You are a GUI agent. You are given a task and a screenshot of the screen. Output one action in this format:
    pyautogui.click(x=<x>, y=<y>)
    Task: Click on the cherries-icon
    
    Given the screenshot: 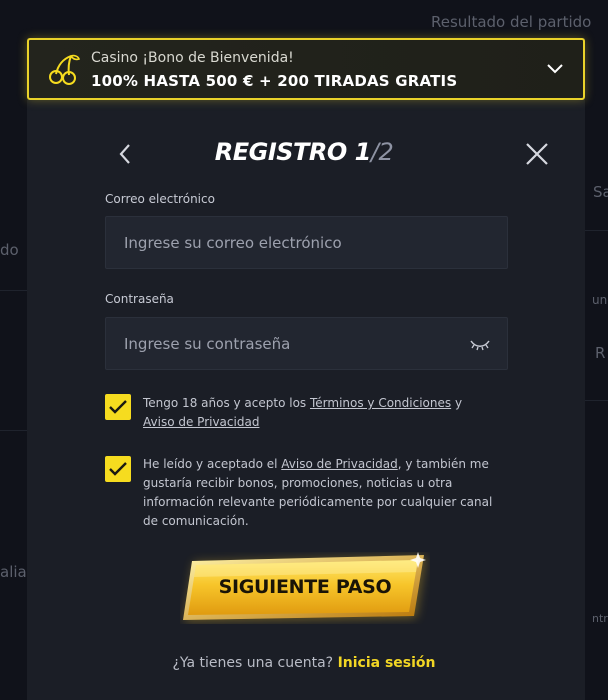 What is the action you would take?
    pyautogui.click(x=65, y=69)
    